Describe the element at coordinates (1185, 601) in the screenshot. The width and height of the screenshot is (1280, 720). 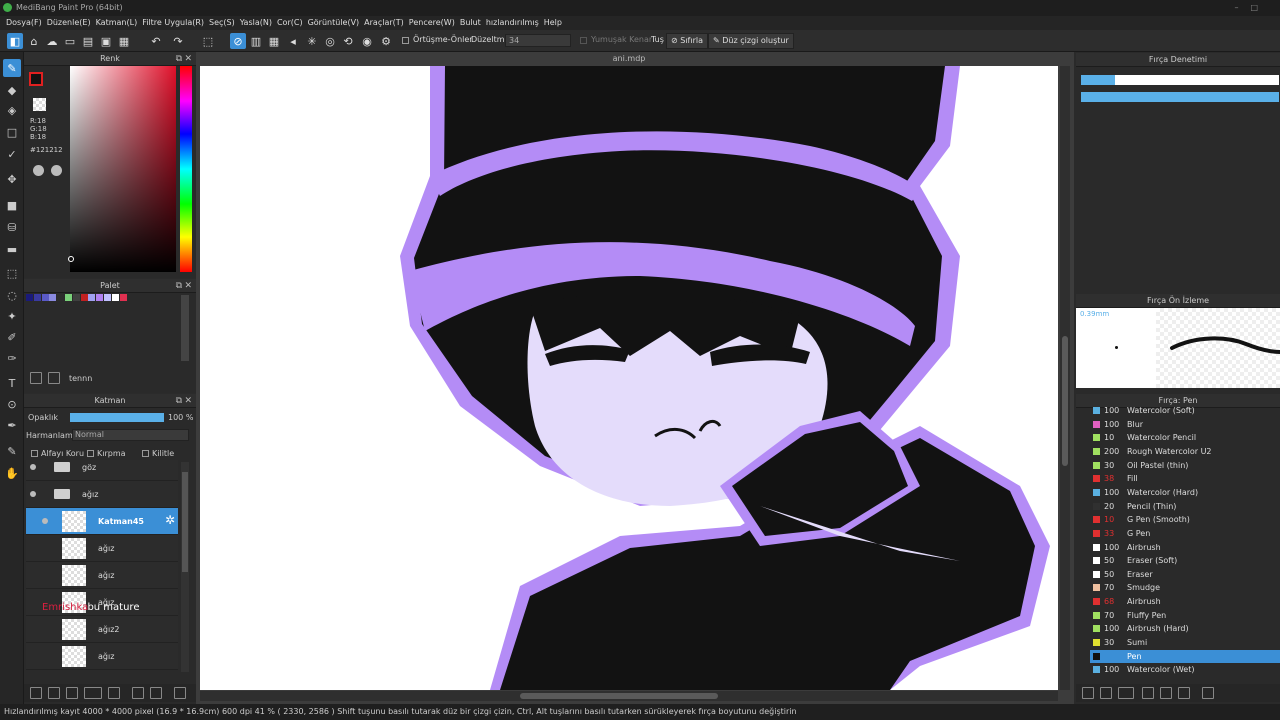
I see `brush-item: 68 Airbrush` at that location.